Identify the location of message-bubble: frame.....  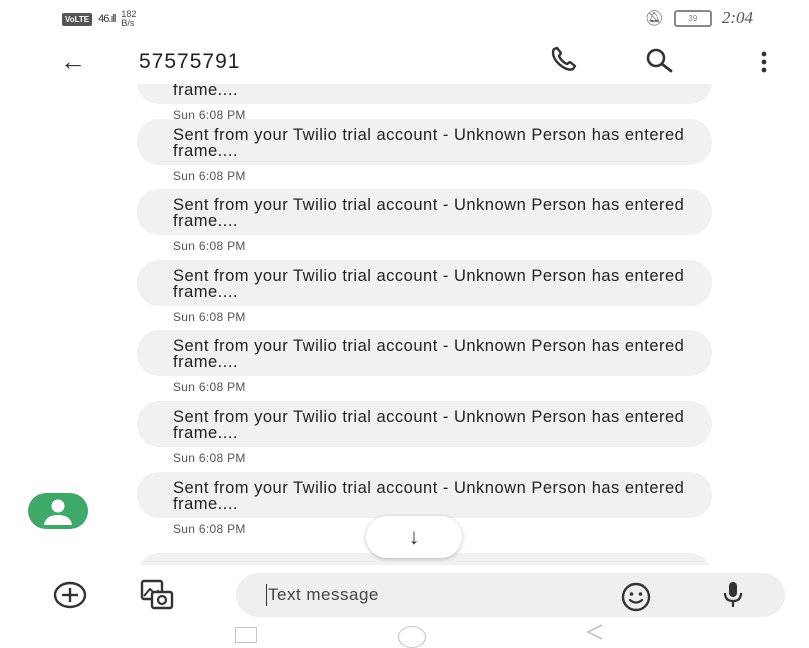
(424, 94).